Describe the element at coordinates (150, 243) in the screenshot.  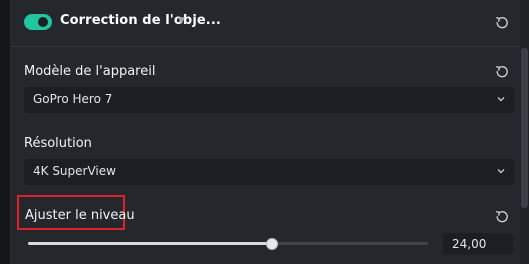
I see `level-slider-fill` at that location.